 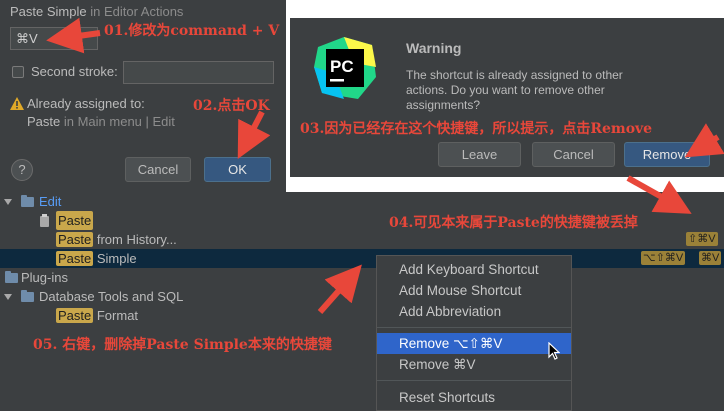 I want to click on arrow-to-paste-simple, so click(x=339, y=289).